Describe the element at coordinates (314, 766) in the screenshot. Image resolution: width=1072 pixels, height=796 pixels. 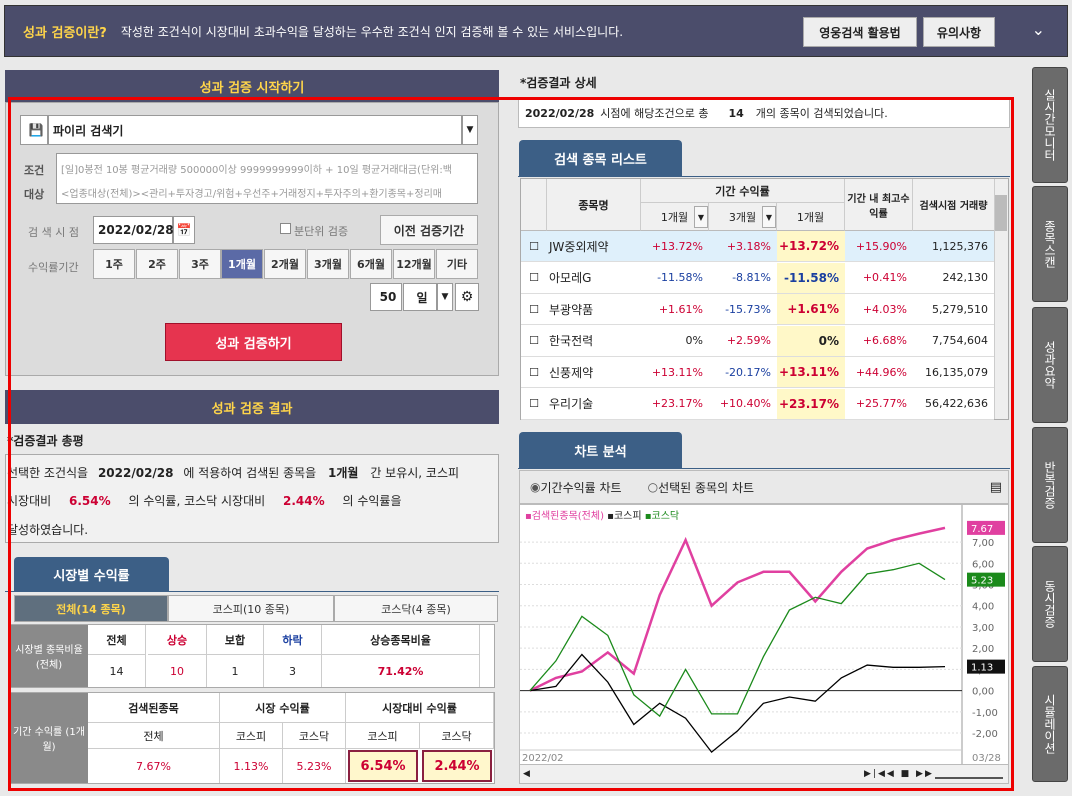
I see `return-value: 5.23%` at that location.